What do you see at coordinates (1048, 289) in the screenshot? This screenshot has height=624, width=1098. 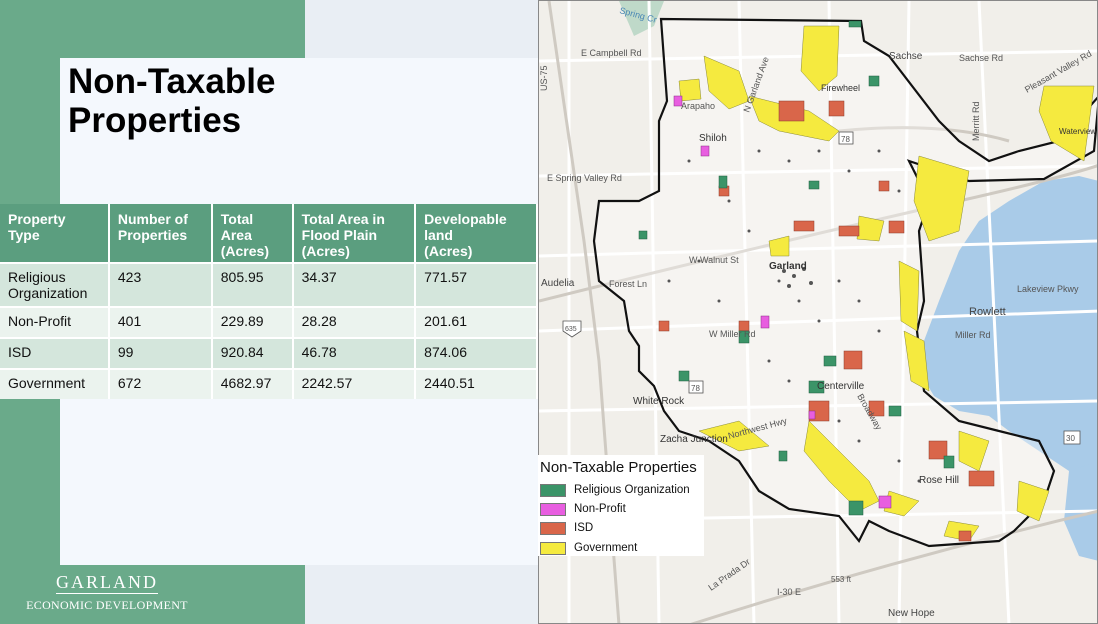 I see `map-label: Lakeview Pkwy` at bounding box center [1048, 289].